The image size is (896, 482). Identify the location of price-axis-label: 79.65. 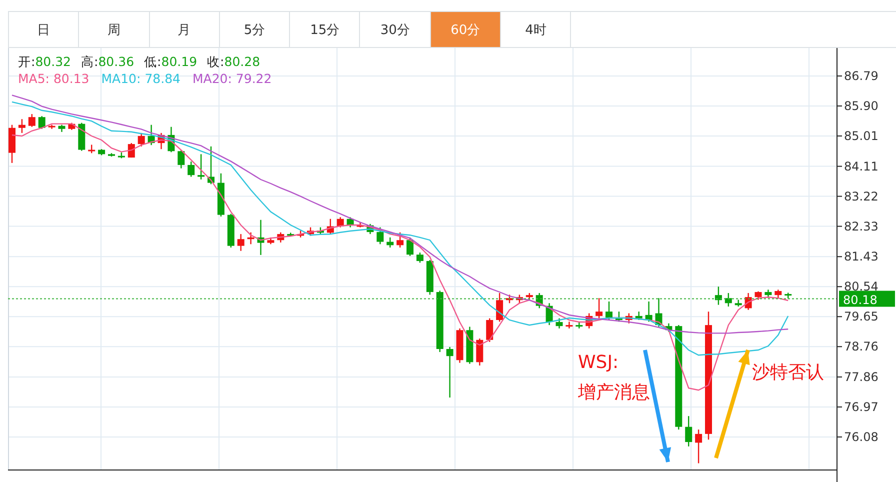
(861, 317).